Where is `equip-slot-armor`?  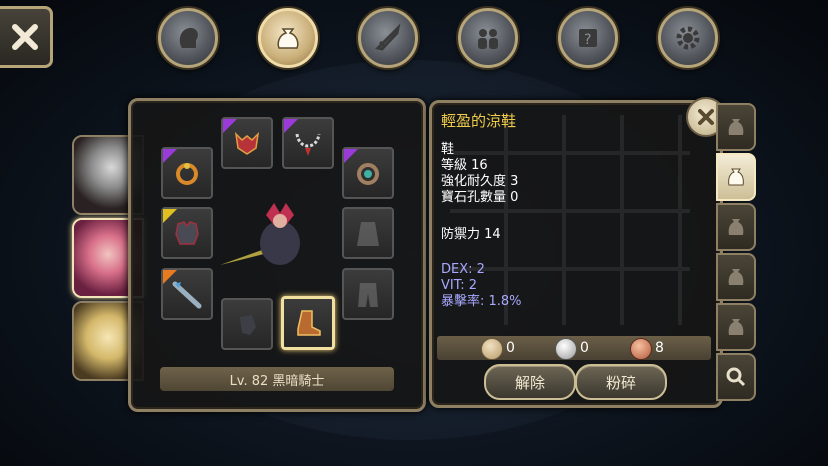
equip-slot-armor is located at coordinates (187, 233).